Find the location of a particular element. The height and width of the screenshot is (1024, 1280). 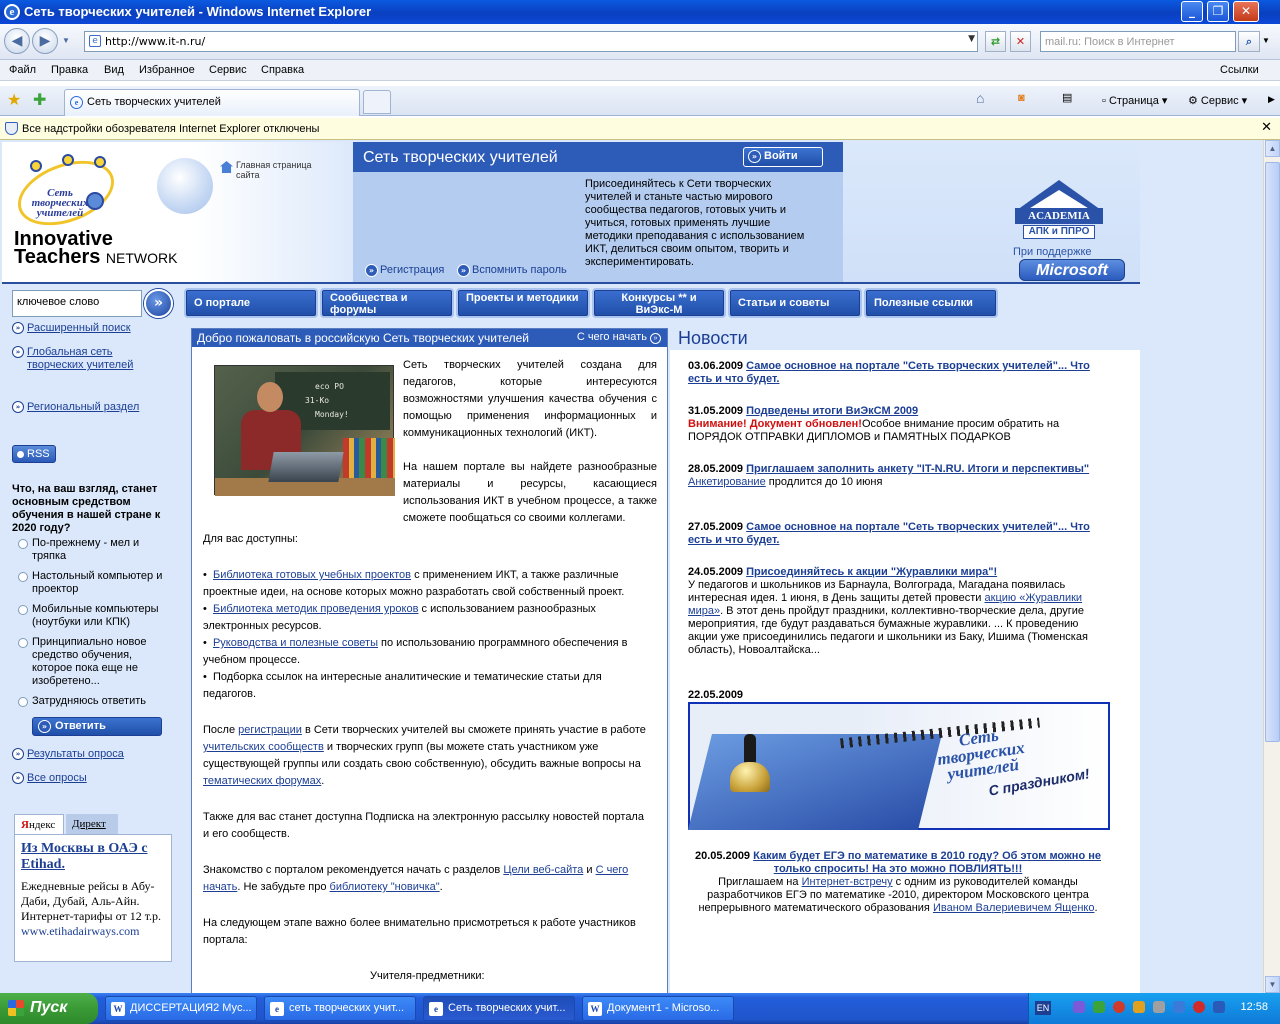

menu-links: Ссылки is located at coordinates (1239, 70).